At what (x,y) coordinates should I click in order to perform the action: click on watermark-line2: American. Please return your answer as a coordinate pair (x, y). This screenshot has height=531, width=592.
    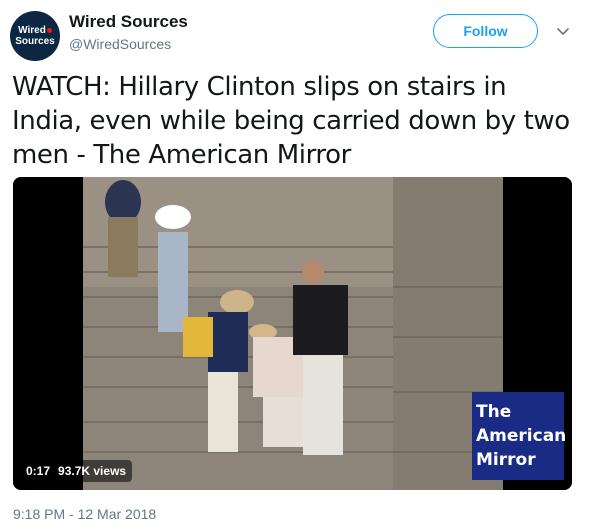
    Looking at the image, I should click on (521, 436).